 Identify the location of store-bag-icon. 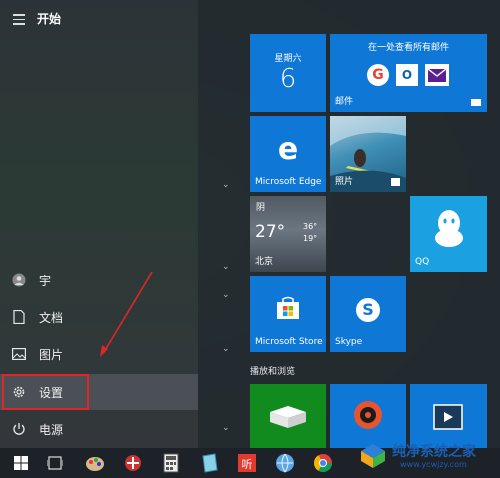
(288, 307).